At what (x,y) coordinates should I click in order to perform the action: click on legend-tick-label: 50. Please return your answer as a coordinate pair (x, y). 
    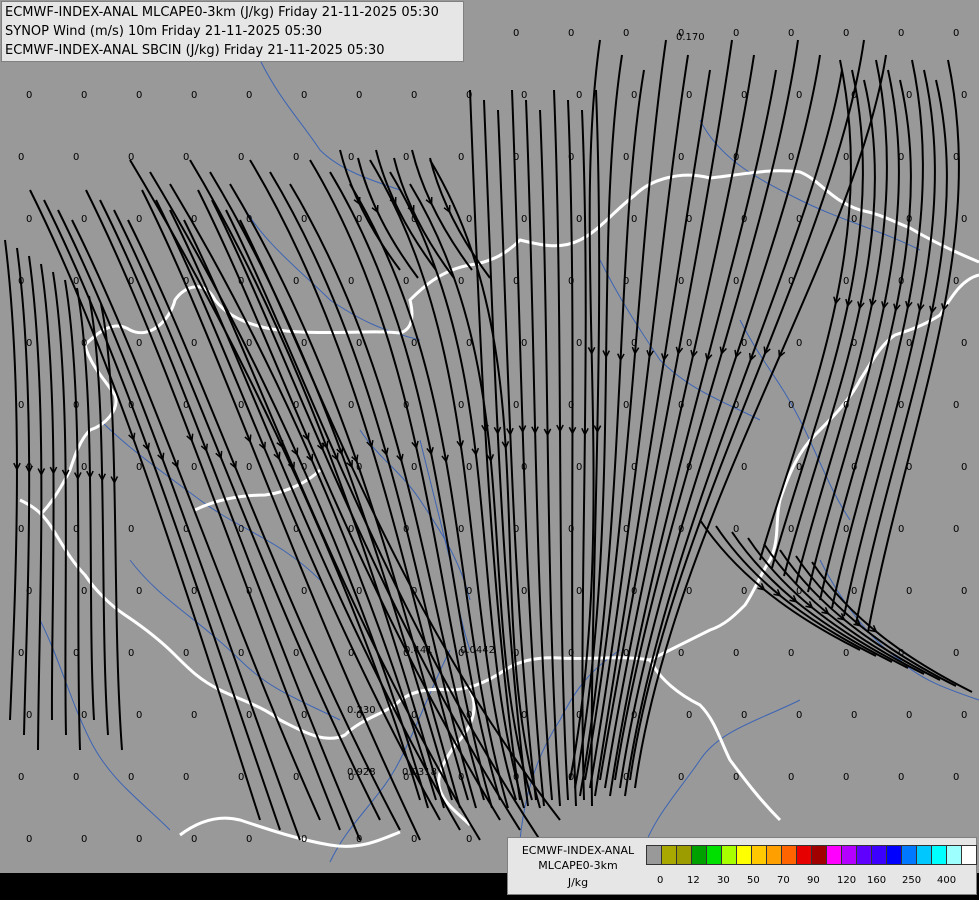
    Looking at the image, I should click on (753, 880).